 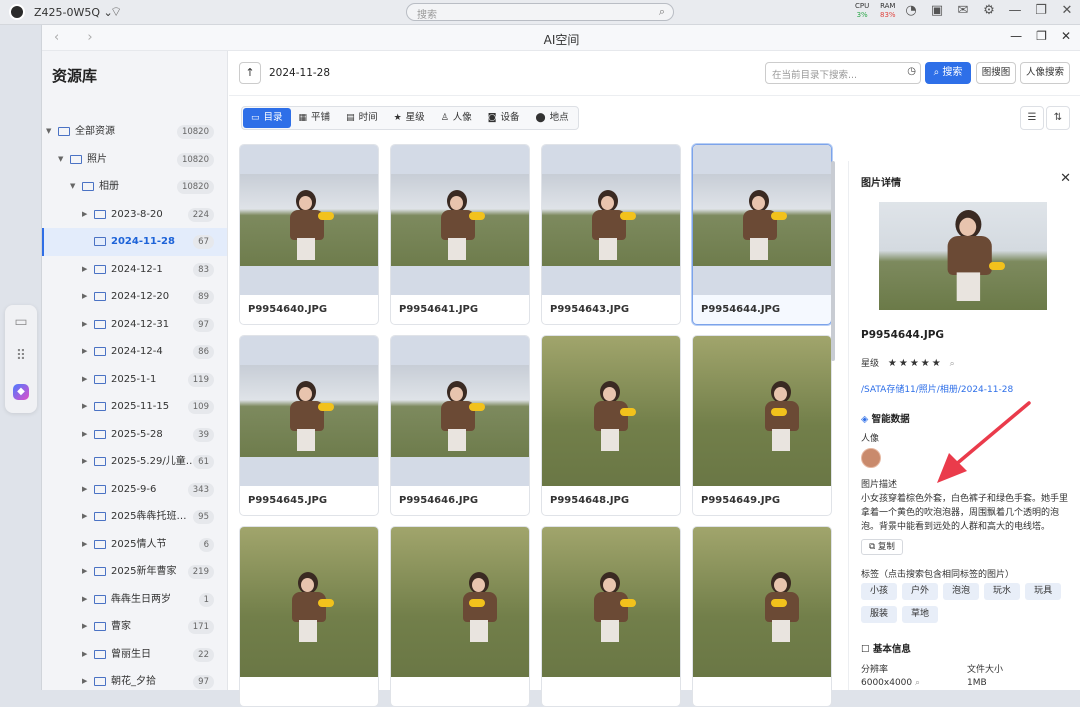 What do you see at coordinates (134, 187) in the screenshot?
I see `sidebar-item: ▼ 相册 10820` at bounding box center [134, 187].